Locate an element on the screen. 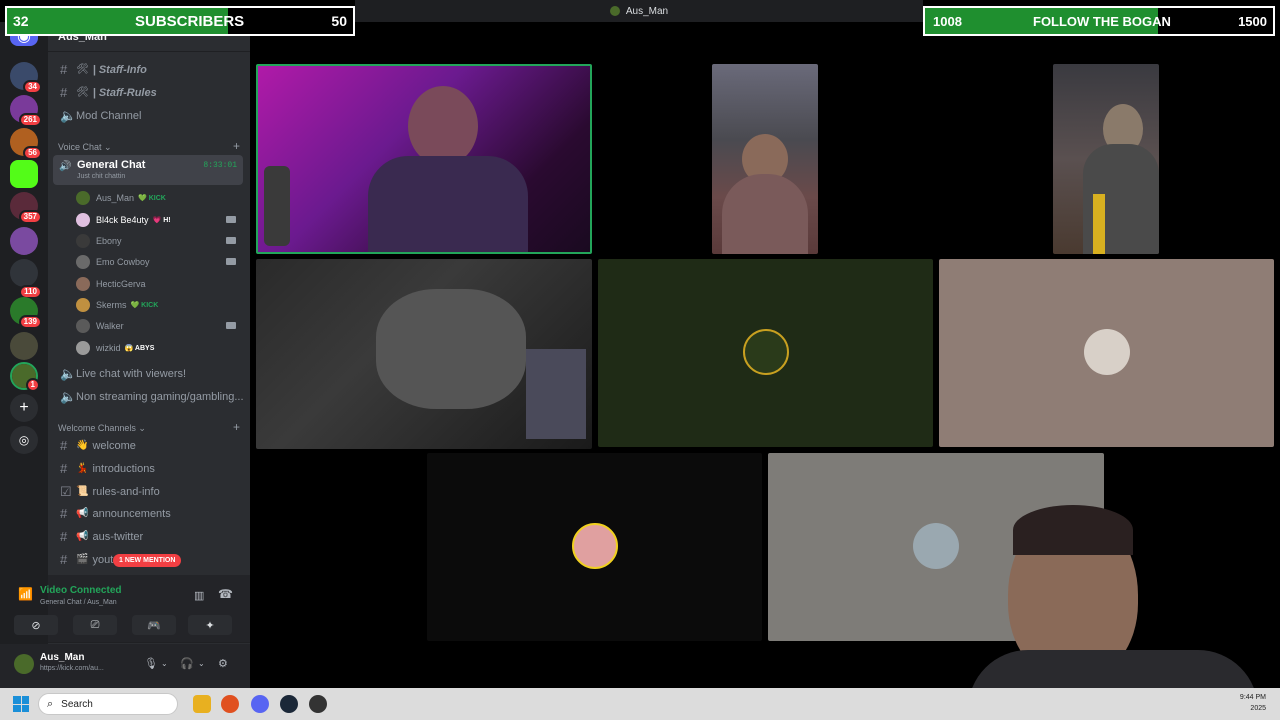 The height and width of the screenshot is (720, 1280). soundboard-icon: ✦ is located at coordinates (210, 625).